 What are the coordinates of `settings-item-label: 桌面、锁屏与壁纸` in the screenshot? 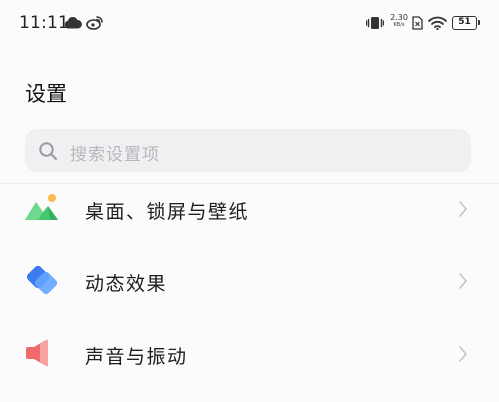 It's located at (167, 212).